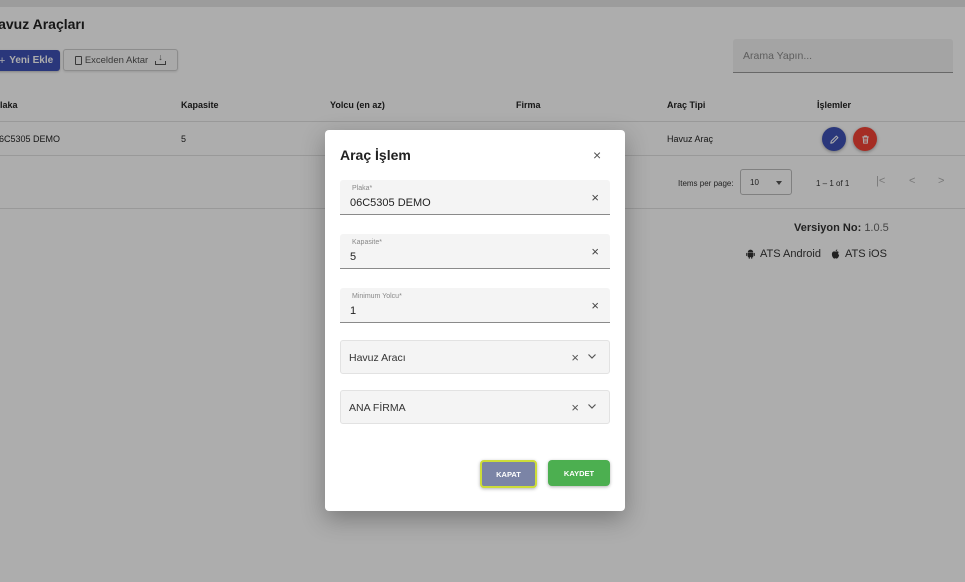 The image size is (965, 582). I want to click on kapasite-label: Kapasite*, so click(367, 242).